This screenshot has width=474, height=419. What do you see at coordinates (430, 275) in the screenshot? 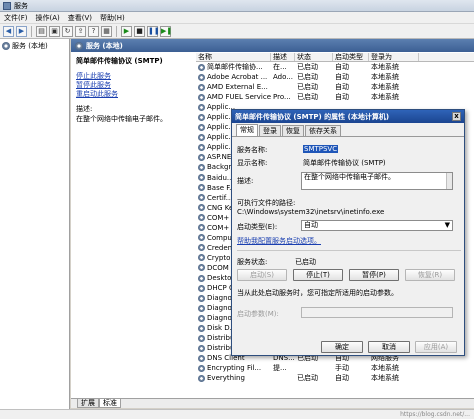
I see `resume-button: 恢复(R)` at bounding box center [430, 275].